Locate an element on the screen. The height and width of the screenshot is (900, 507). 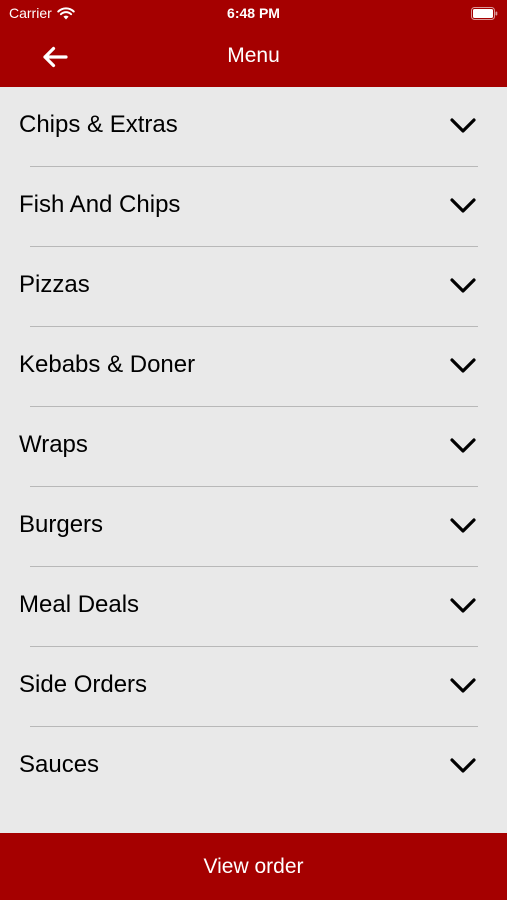
nav-bar: Menu is located at coordinates (253, 57).